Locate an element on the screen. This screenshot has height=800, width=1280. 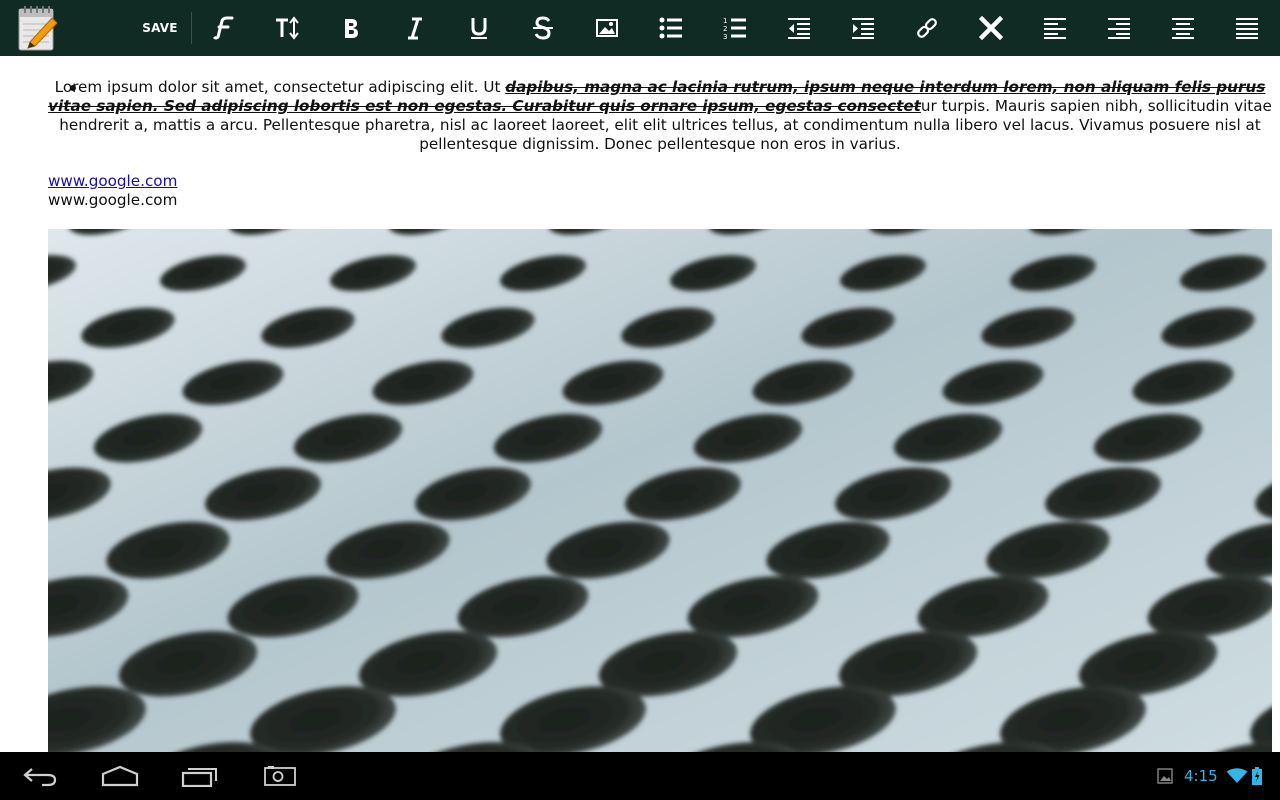
align-left-icon is located at coordinates (1055, 28).